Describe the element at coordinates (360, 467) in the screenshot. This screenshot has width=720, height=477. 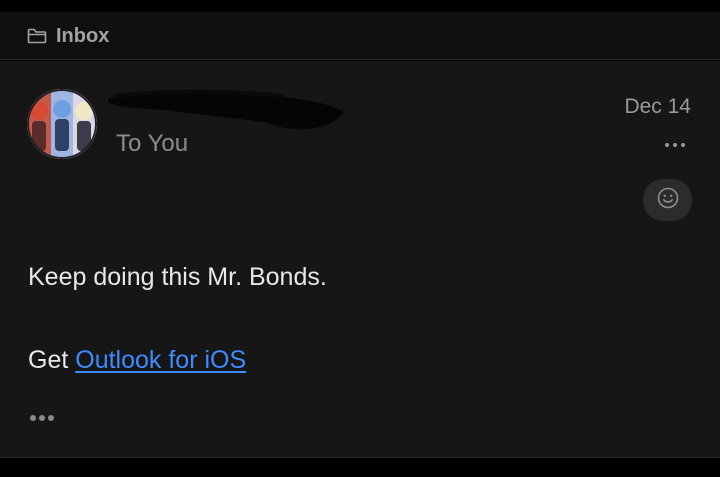
I see `bottom-edge` at that location.